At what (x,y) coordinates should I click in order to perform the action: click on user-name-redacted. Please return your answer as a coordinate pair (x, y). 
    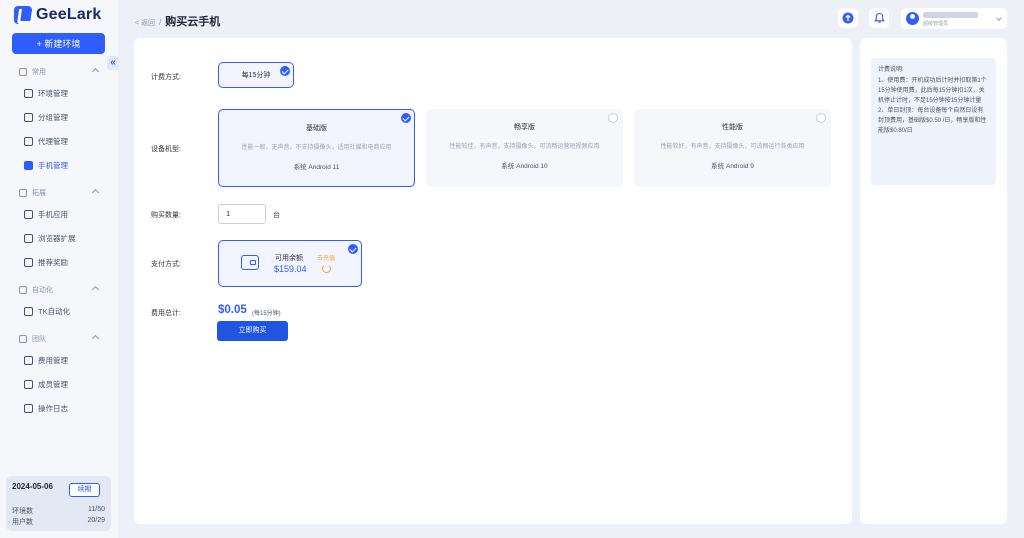
    Looking at the image, I should click on (950, 15).